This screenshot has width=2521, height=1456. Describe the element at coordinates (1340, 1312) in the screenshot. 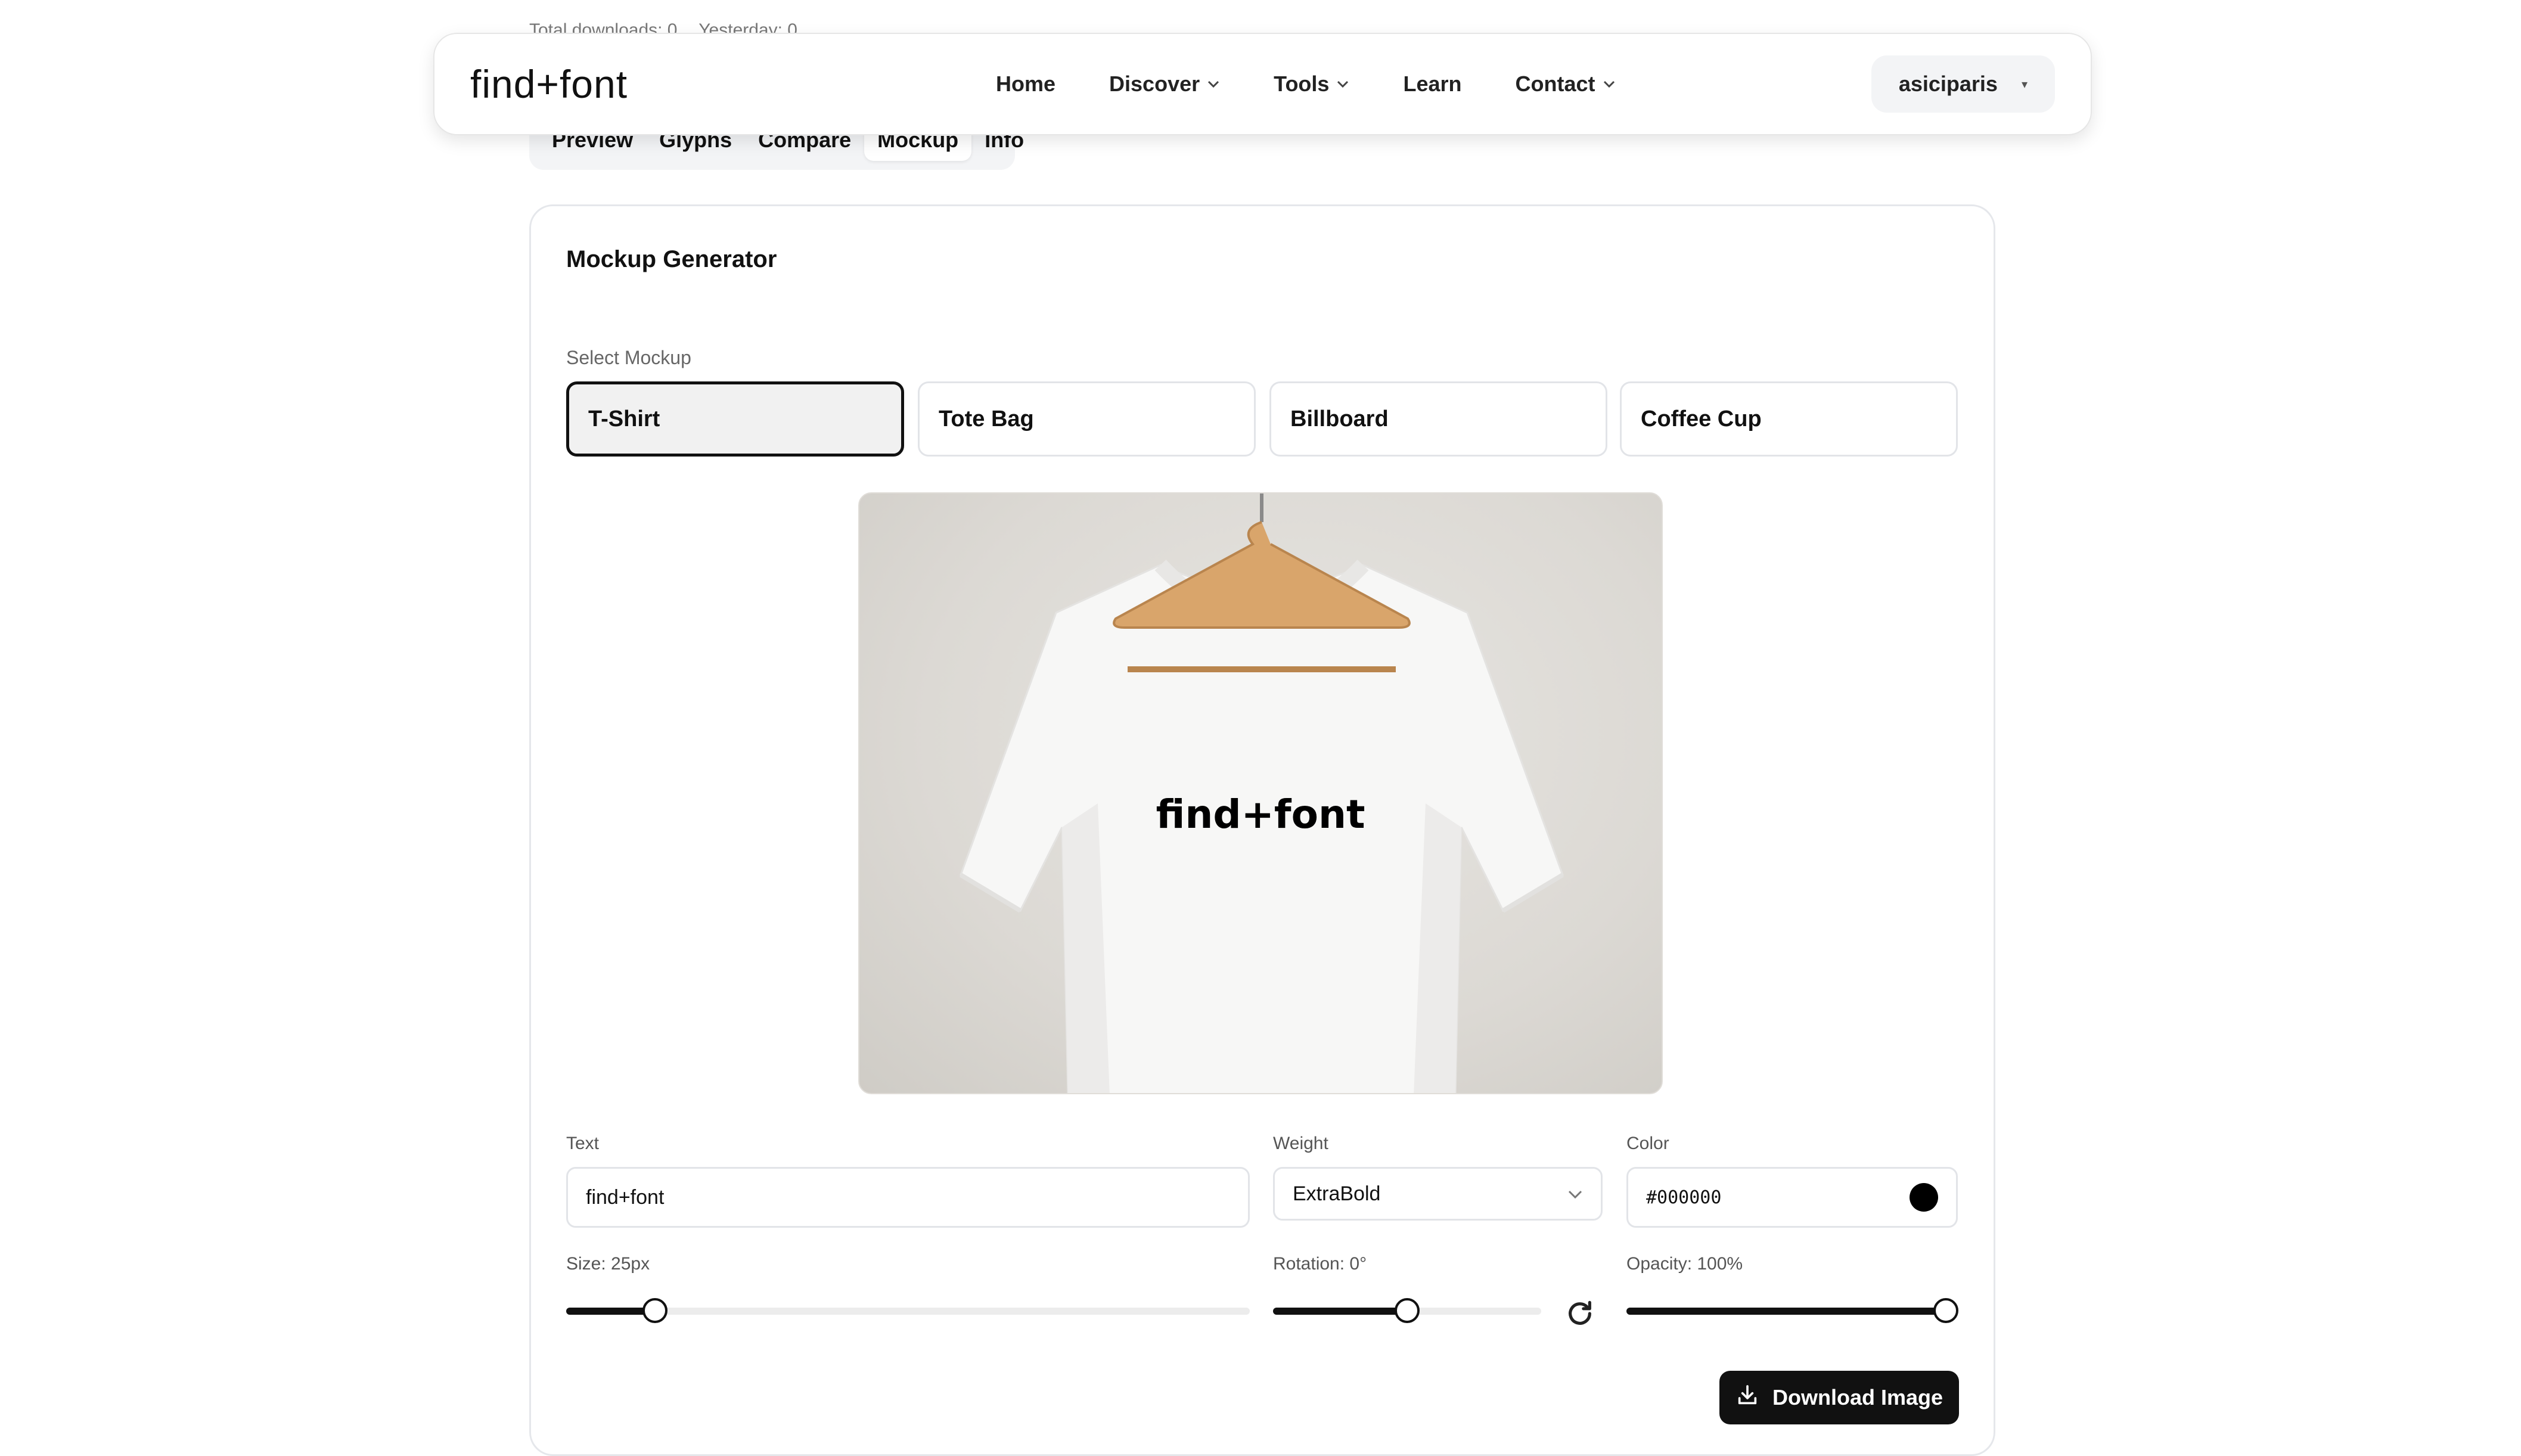

I see `rotation-slider-fill` at that location.